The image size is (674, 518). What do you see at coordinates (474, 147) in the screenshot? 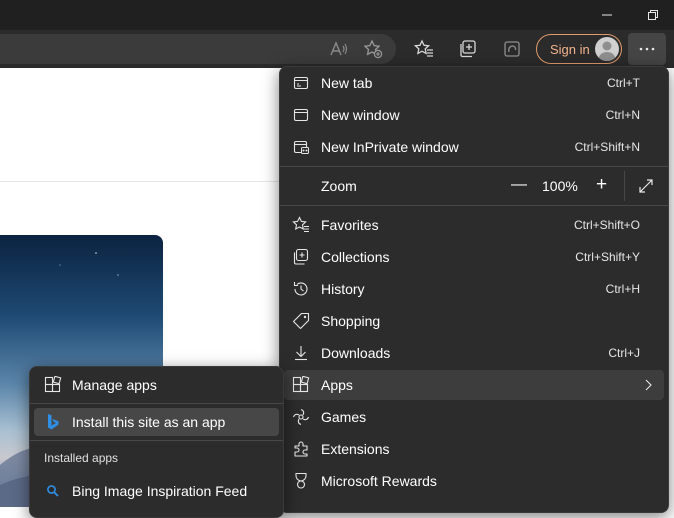
I see `menu-item-new-inprivate-window: New InPrivate window Ctrl+Shift+N` at bounding box center [474, 147].